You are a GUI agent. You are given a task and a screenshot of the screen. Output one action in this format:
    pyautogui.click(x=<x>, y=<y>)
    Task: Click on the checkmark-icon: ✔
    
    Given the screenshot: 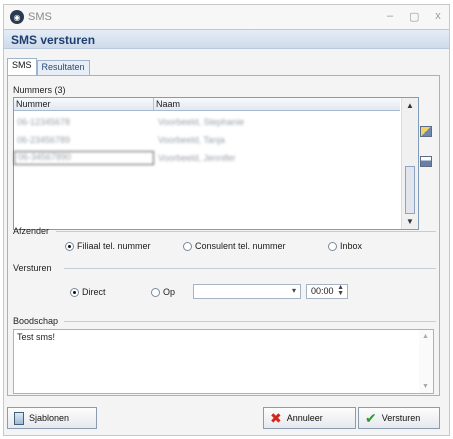 What is the action you would take?
    pyautogui.click(x=371, y=418)
    